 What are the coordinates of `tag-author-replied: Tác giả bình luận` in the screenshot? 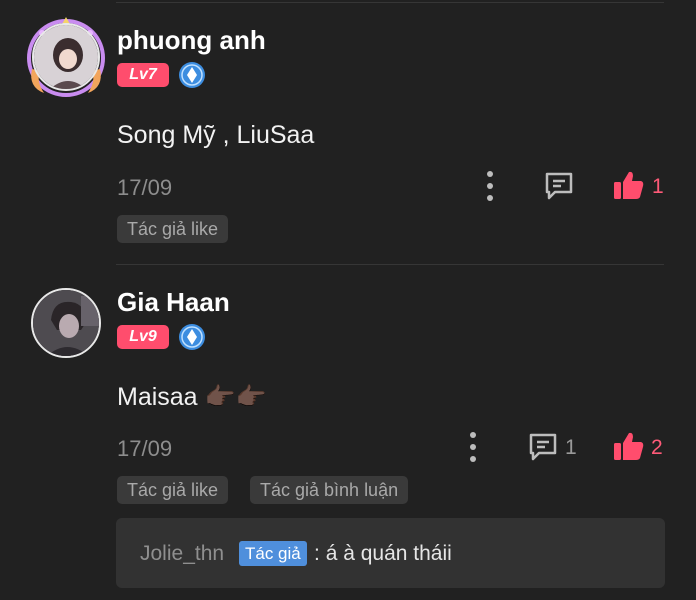 It's located at (329, 490).